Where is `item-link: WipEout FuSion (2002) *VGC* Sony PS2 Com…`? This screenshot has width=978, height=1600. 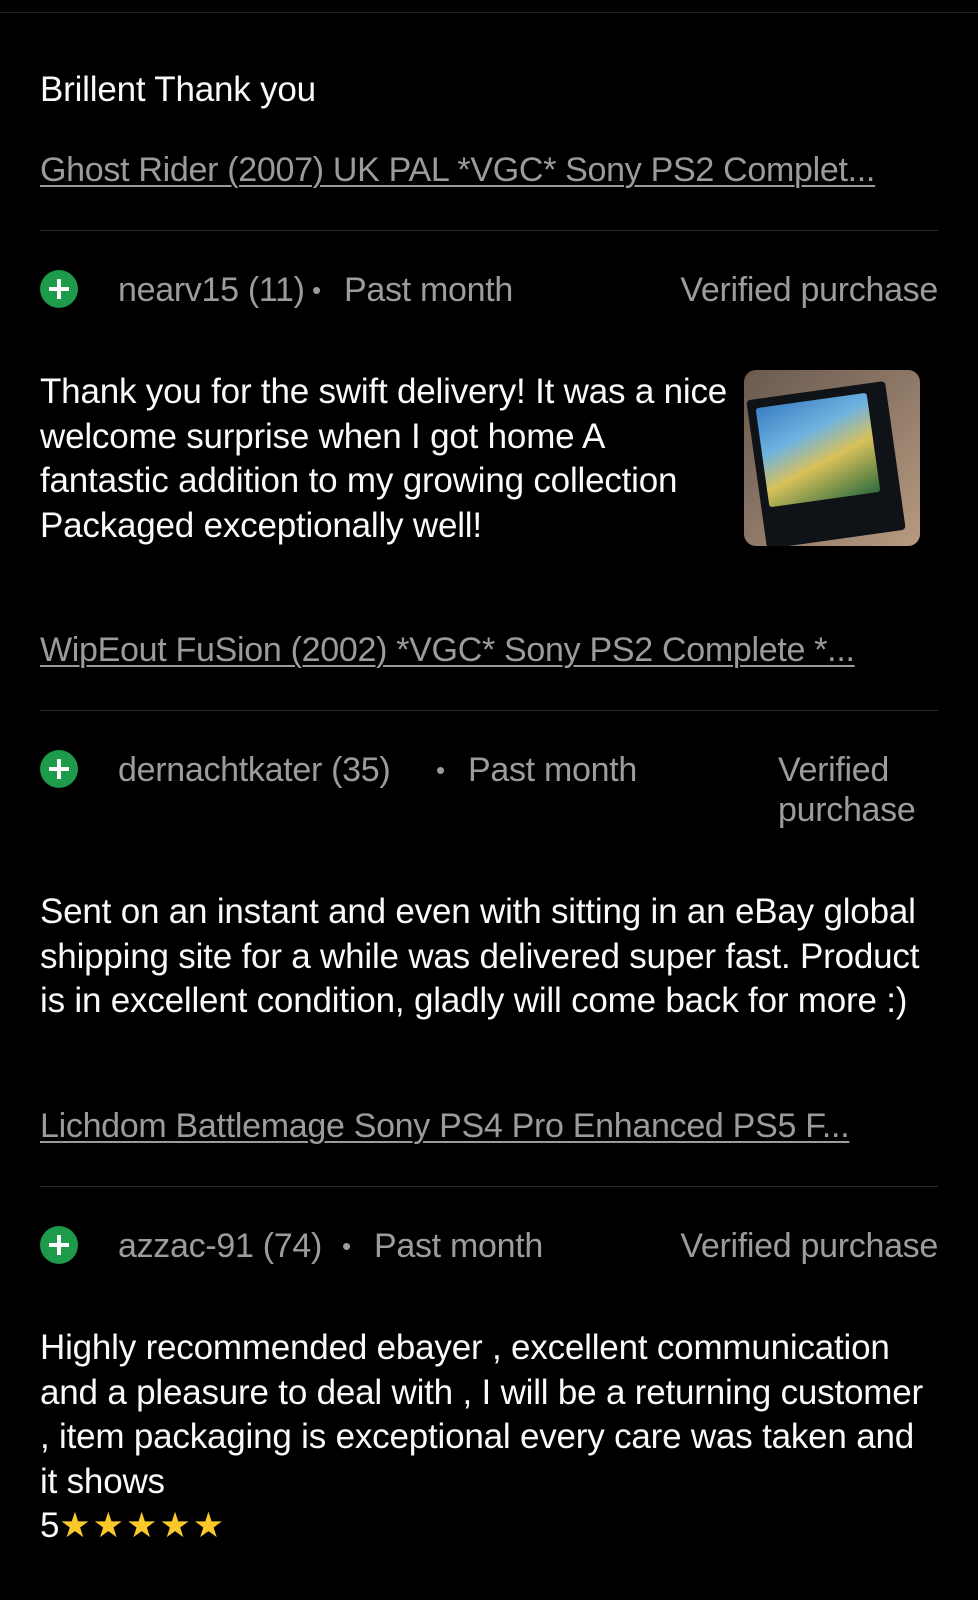
item-link: WipEout FuSion (2002) *VGC* Sony PS2 Com… is located at coordinates (490, 650).